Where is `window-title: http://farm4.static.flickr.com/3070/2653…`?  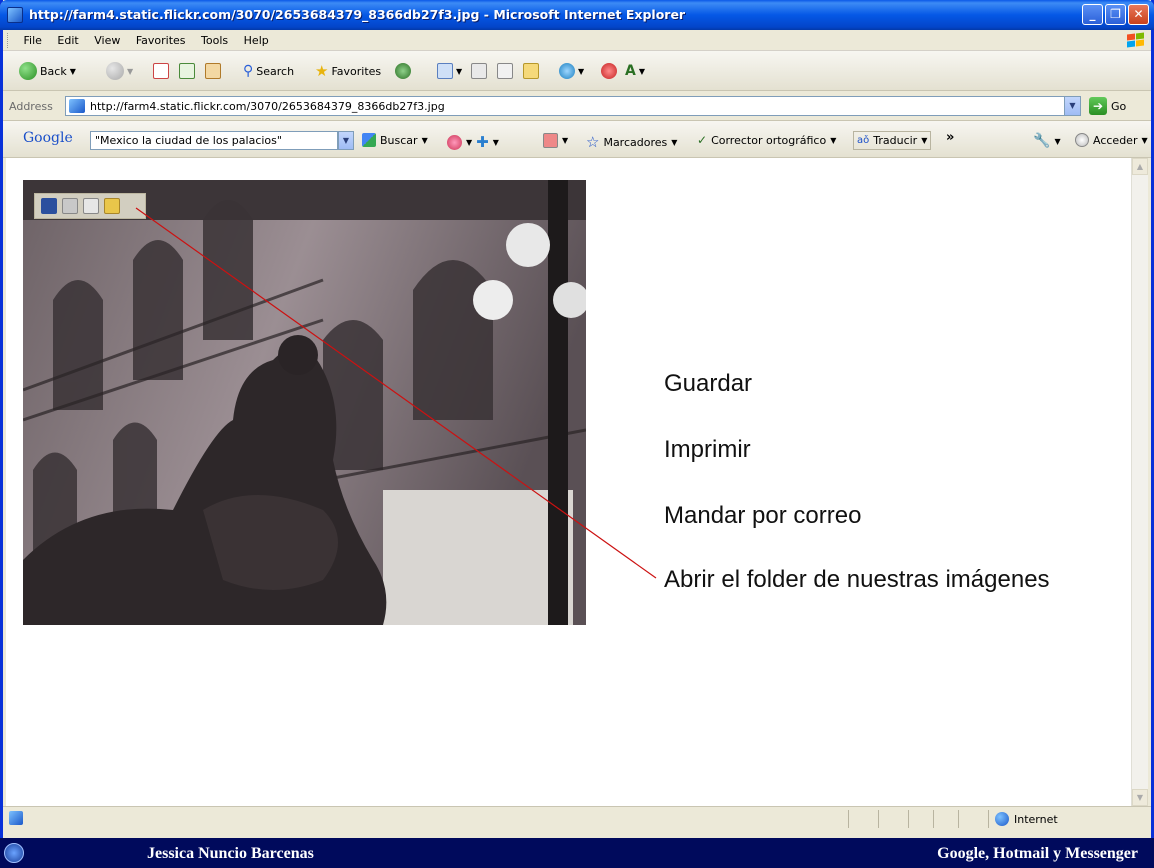
window-title: http://farm4.static.flickr.com/3070/2653… is located at coordinates (357, 14).